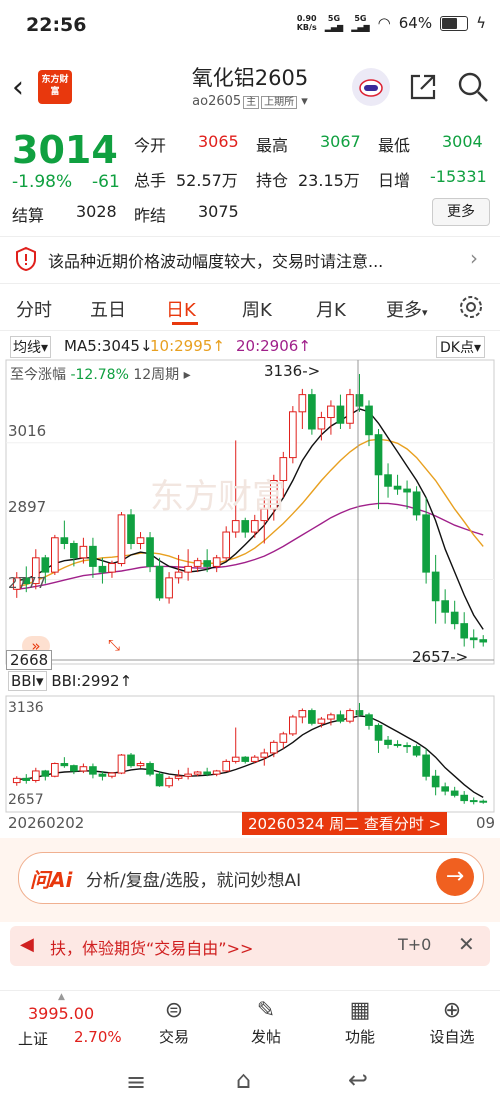 This screenshot has height=1111, width=500. I want to click on indicator-select: 均线▾, so click(31, 347).